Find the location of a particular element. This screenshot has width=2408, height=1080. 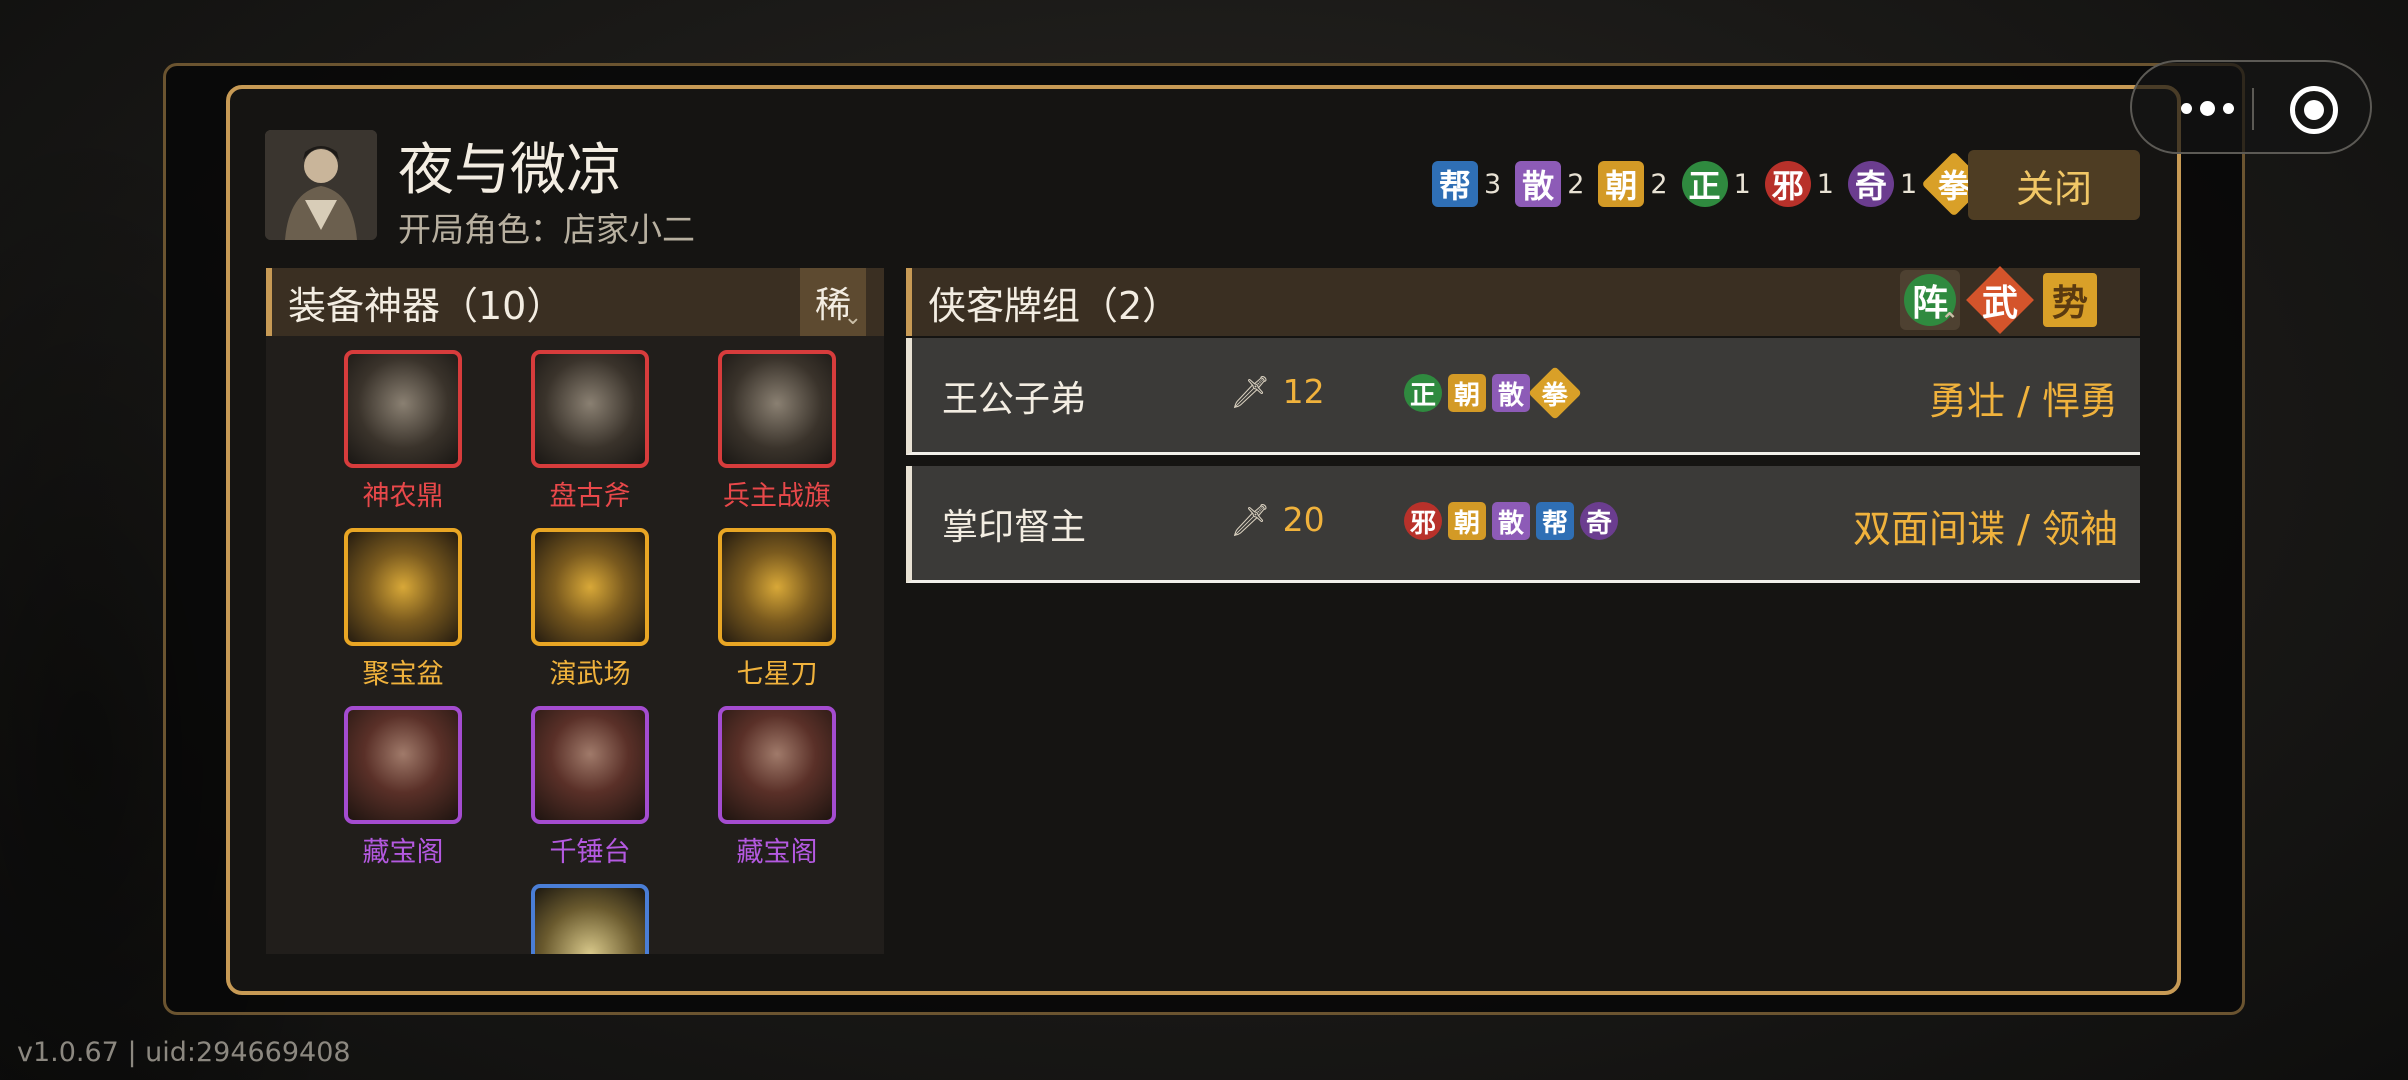

hero-row: 掌印督主 🗡 20 邪朝散帮奇 双面间谍 / 领袖 is located at coordinates (1523, 524).